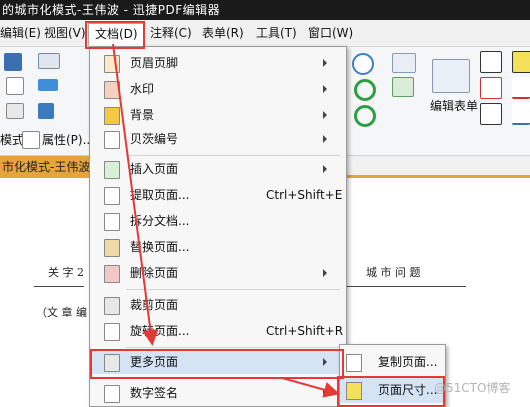 This screenshot has height=407, width=530. I want to click on redo-icon, so click(365, 116).